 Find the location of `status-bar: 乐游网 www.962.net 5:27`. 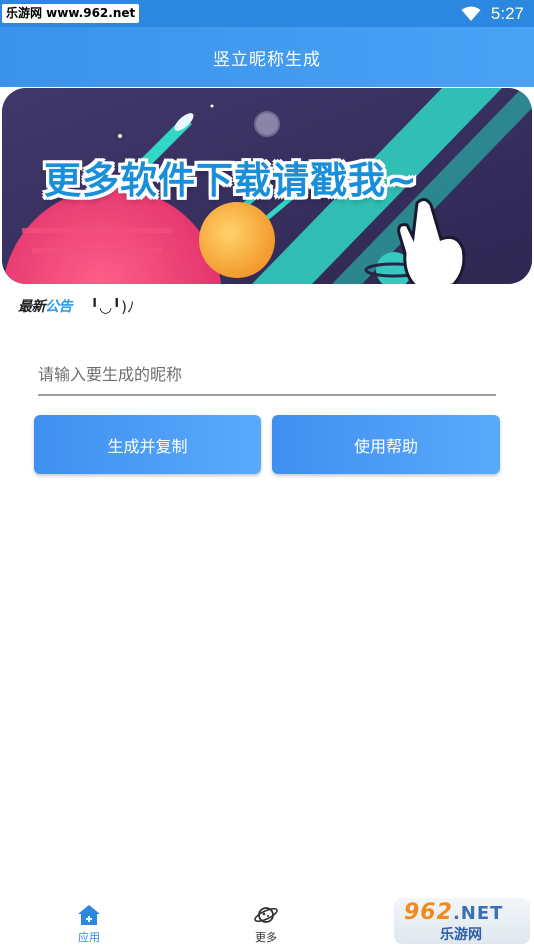

status-bar: 乐游网 www.962.net 5:27 is located at coordinates (267, 13).